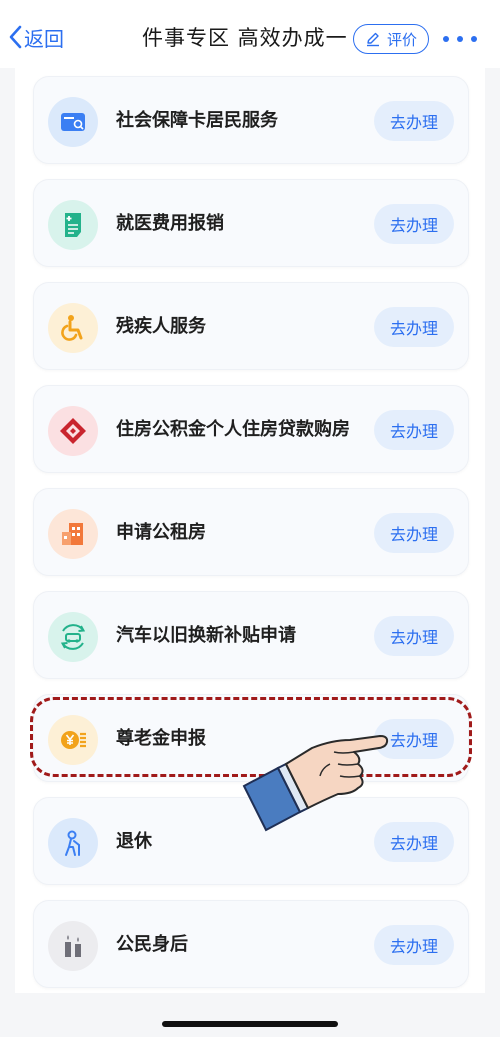 This screenshot has width=500, height=1037. What do you see at coordinates (401, 39) in the screenshot?
I see `rate-label: 评价` at bounding box center [401, 39].